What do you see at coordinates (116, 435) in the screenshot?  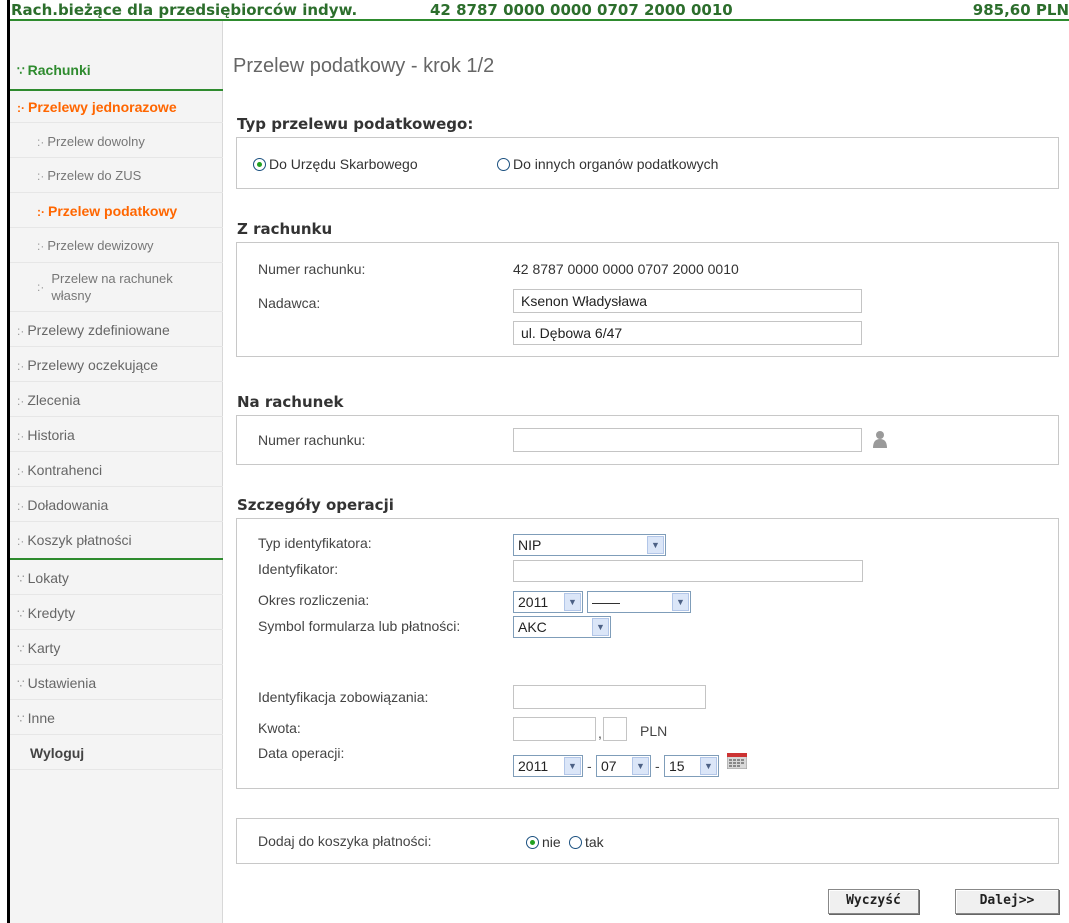 I see `sidebar-item-historia: :· Historia` at bounding box center [116, 435].